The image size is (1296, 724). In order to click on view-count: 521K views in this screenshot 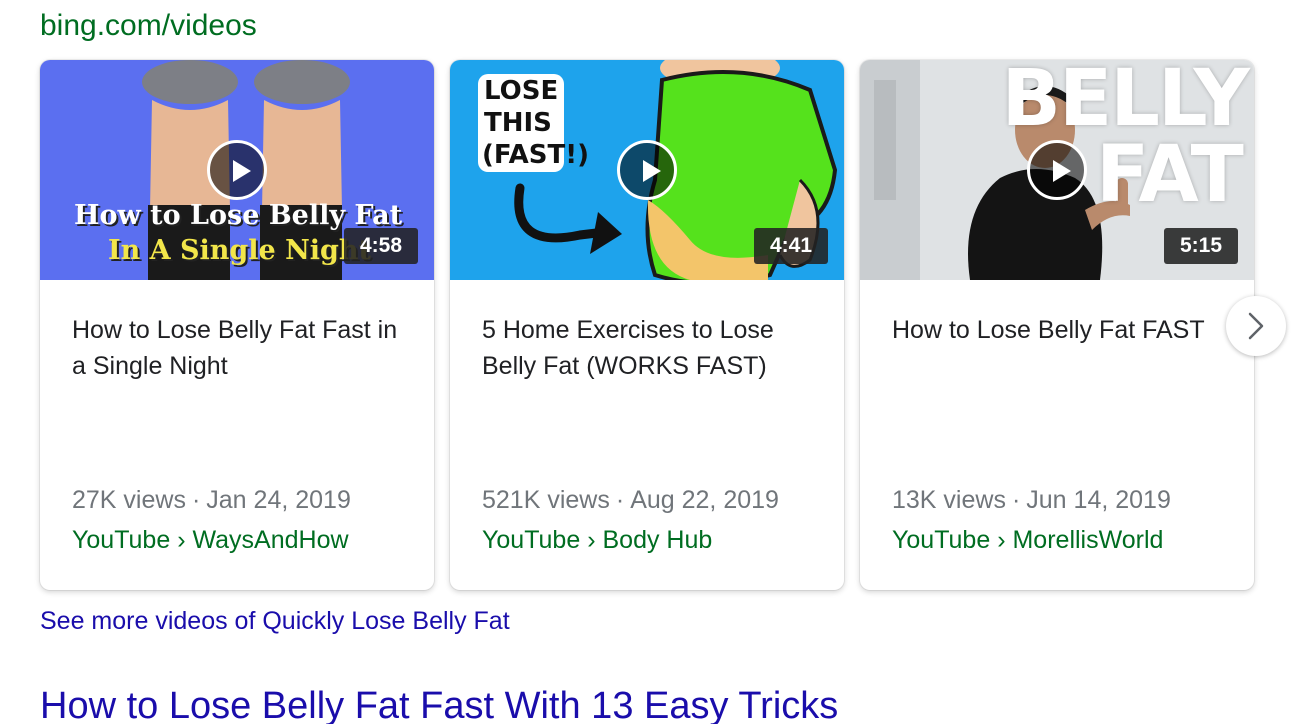, I will do `click(546, 500)`.